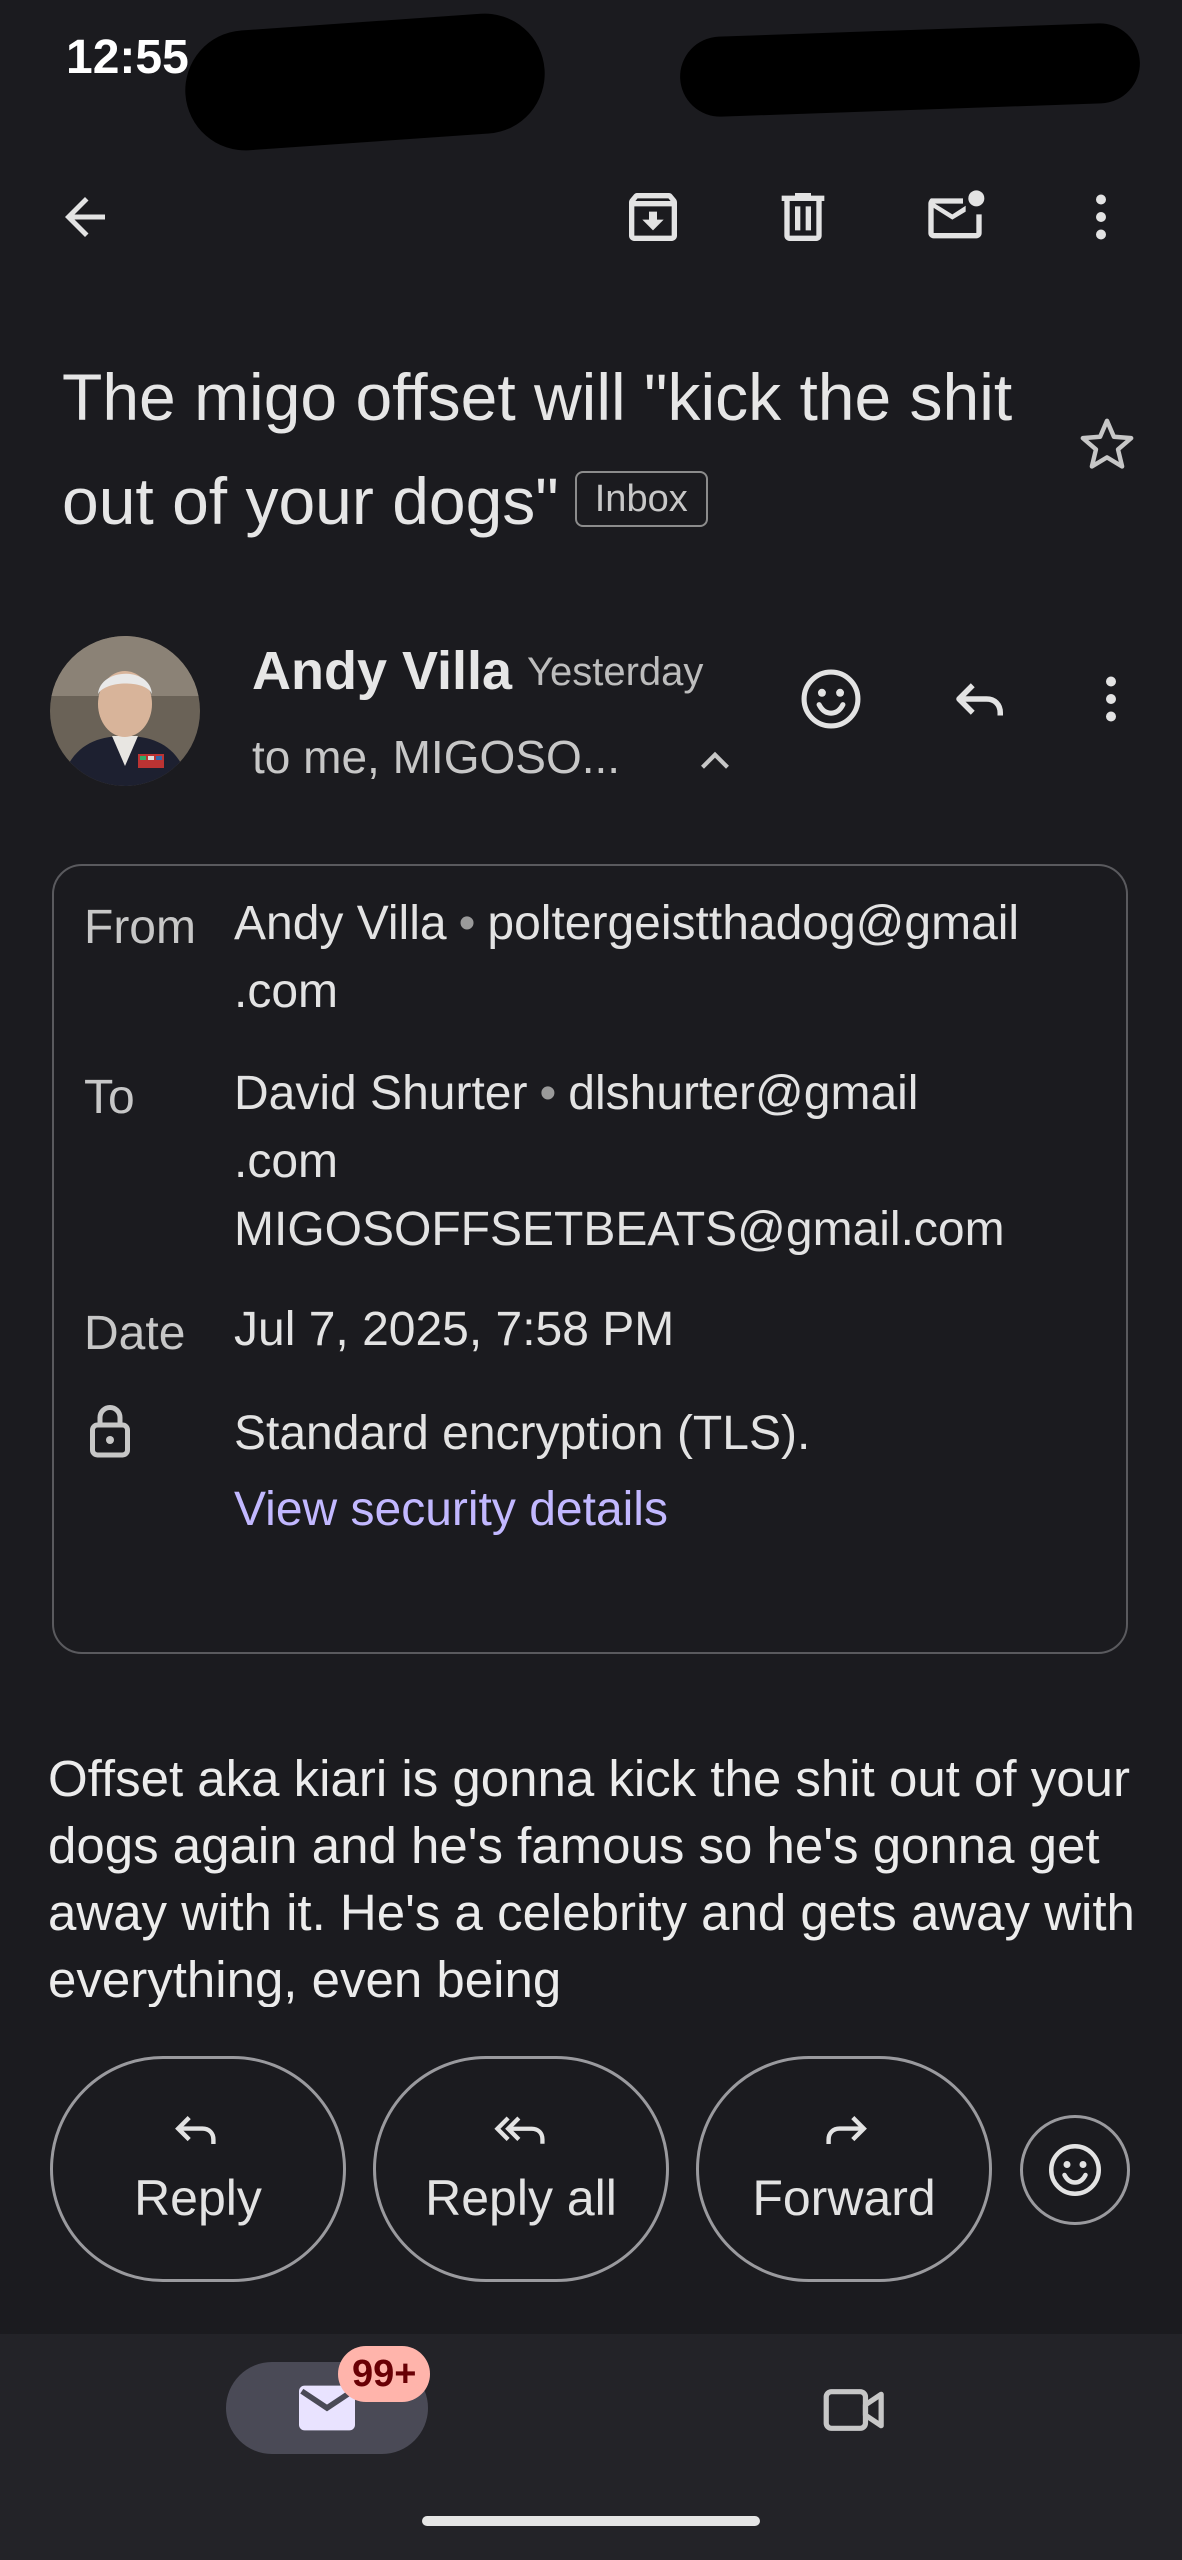  I want to click on reply-all-label: Reply all, so click(521, 2198).